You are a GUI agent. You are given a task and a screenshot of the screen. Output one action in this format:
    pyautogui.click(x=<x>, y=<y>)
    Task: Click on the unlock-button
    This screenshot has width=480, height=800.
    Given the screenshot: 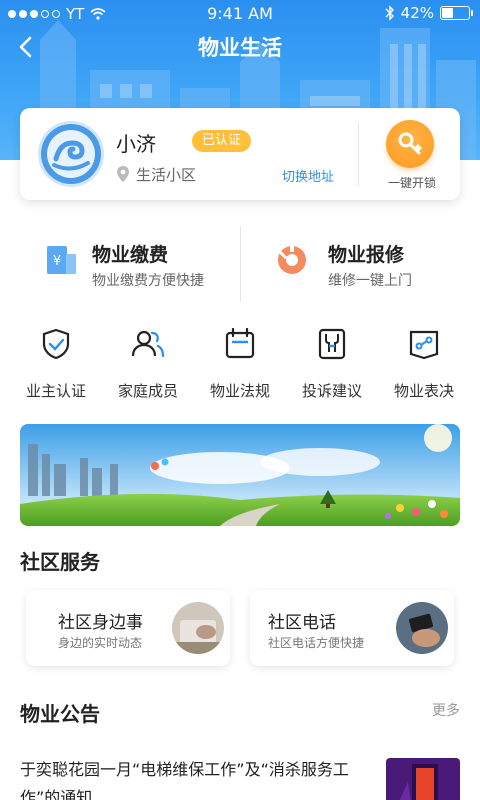 What is the action you would take?
    pyautogui.click(x=410, y=144)
    